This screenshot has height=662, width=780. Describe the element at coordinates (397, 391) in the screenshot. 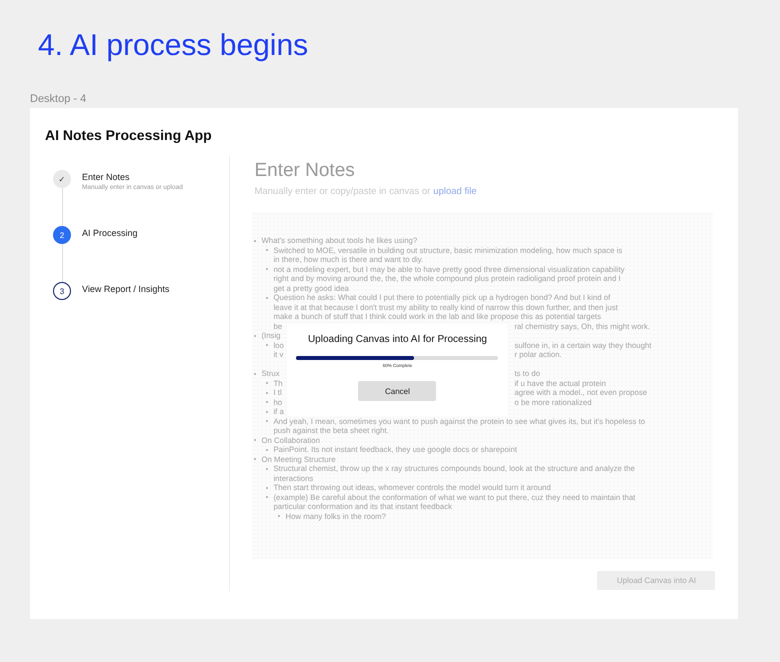

I see `cancel-button: Cancel` at that location.